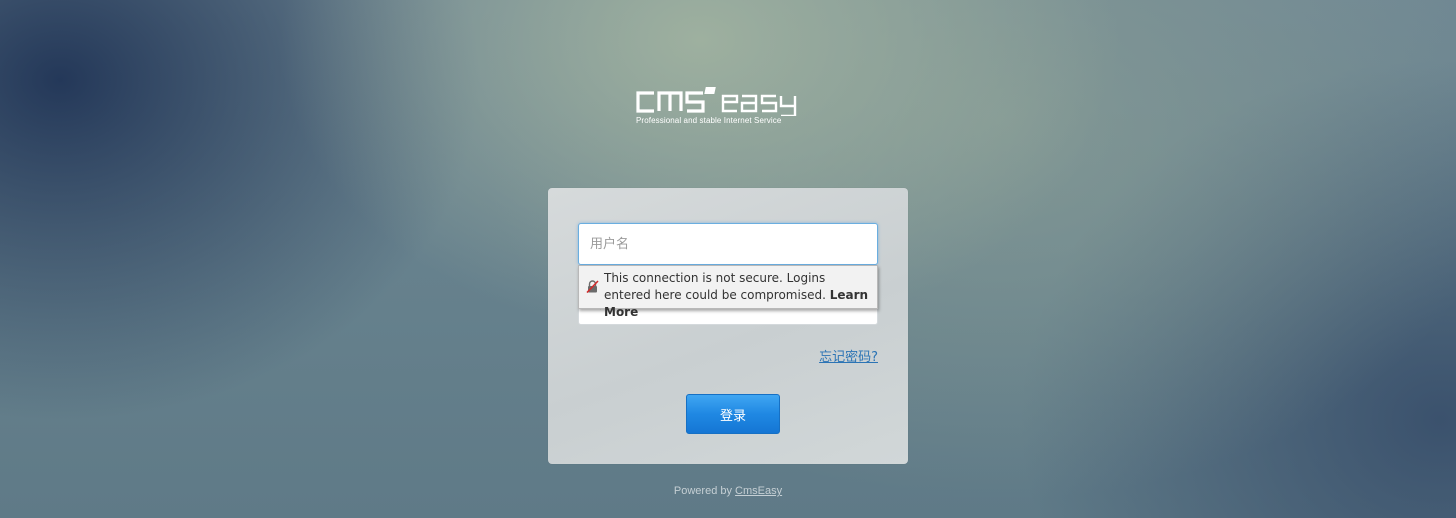 The height and width of the screenshot is (518, 1456). What do you see at coordinates (709, 120) in the screenshot?
I see `logo-tagline: Professional and stable Internet Service` at bounding box center [709, 120].